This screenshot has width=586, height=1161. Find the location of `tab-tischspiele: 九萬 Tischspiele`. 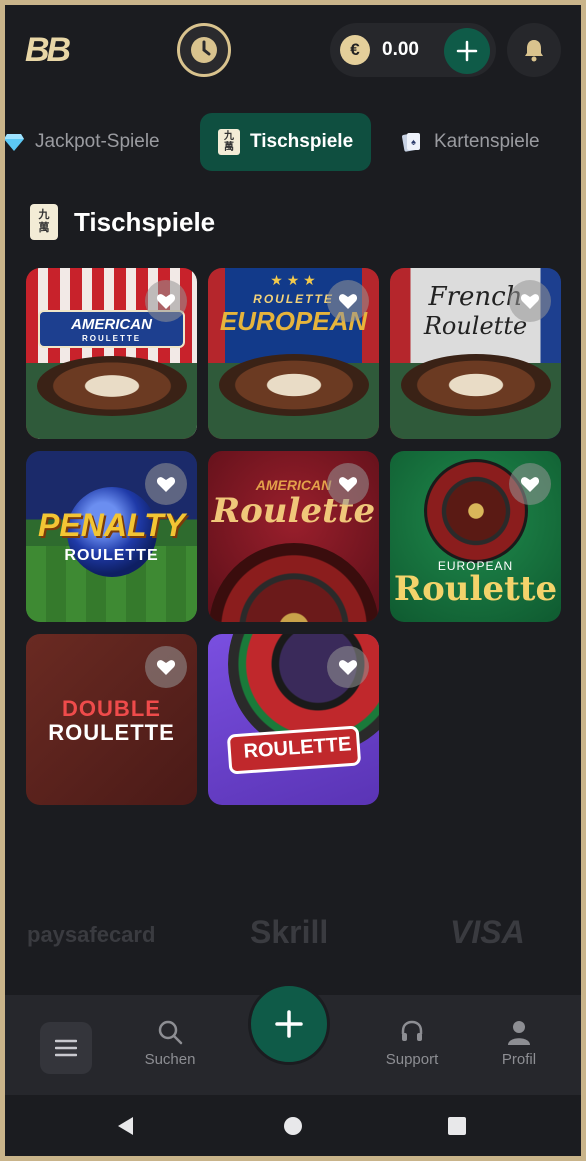

tab-tischspiele: 九萬 Tischspiele is located at coordinates (286, 142).